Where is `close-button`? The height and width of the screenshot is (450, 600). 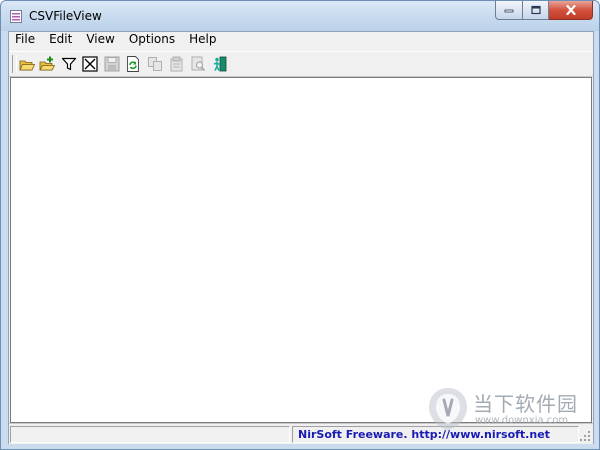 close-button is located at coordinates (571, 10).